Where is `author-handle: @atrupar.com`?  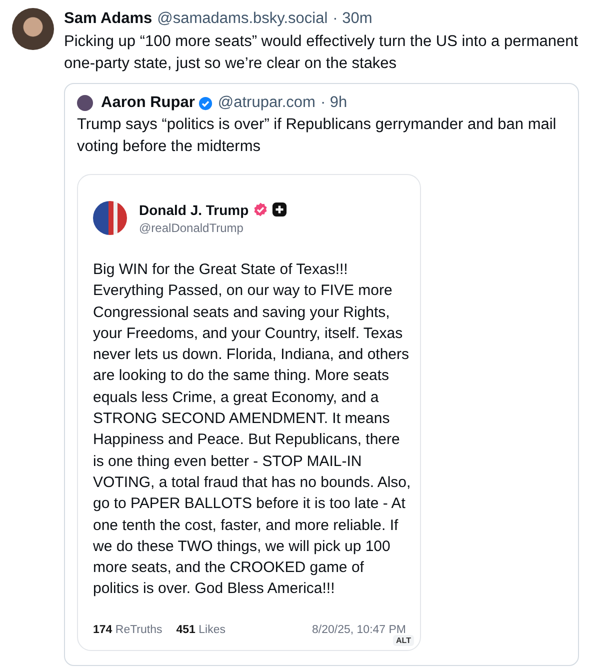 author-handle: @atrupar.com is located at coordinates (267, 103).